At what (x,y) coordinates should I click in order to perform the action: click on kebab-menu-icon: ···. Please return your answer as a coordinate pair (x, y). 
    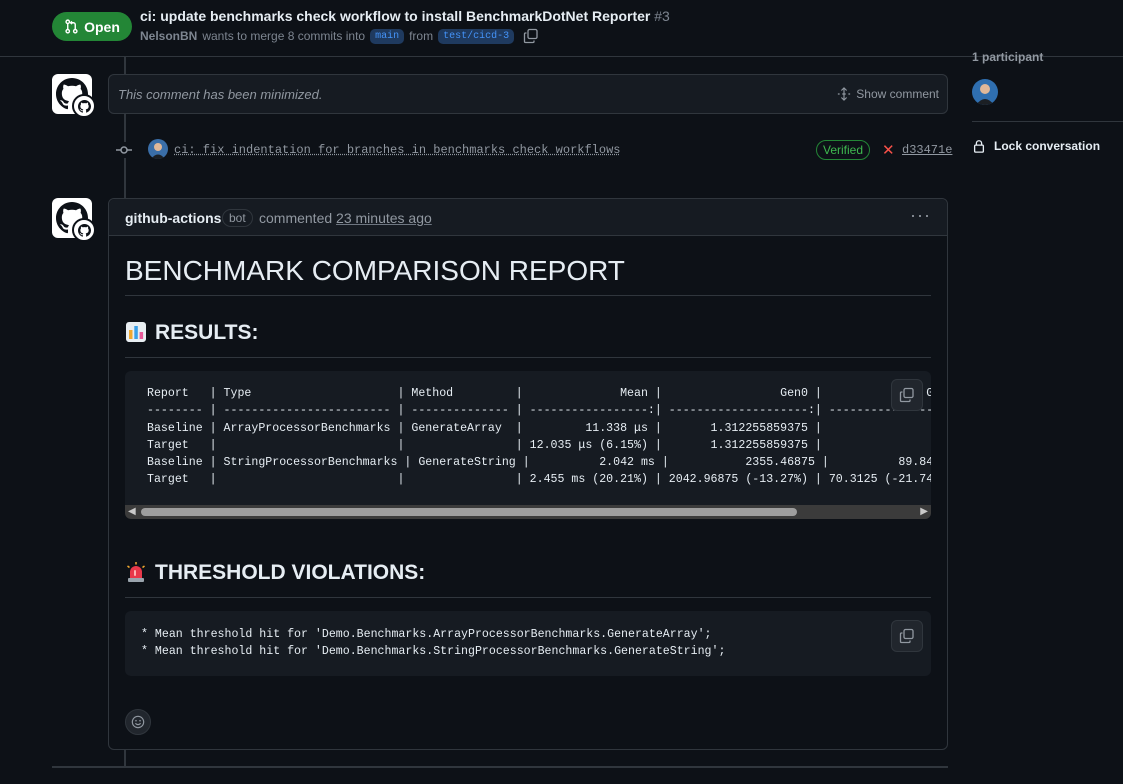
    Looking at the image, I should click on (920, 215).